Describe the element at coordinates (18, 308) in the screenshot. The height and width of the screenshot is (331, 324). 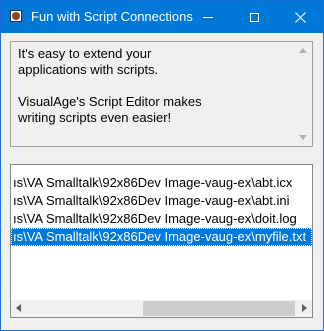
I see `scroll-left-arrow-icon` at that location.